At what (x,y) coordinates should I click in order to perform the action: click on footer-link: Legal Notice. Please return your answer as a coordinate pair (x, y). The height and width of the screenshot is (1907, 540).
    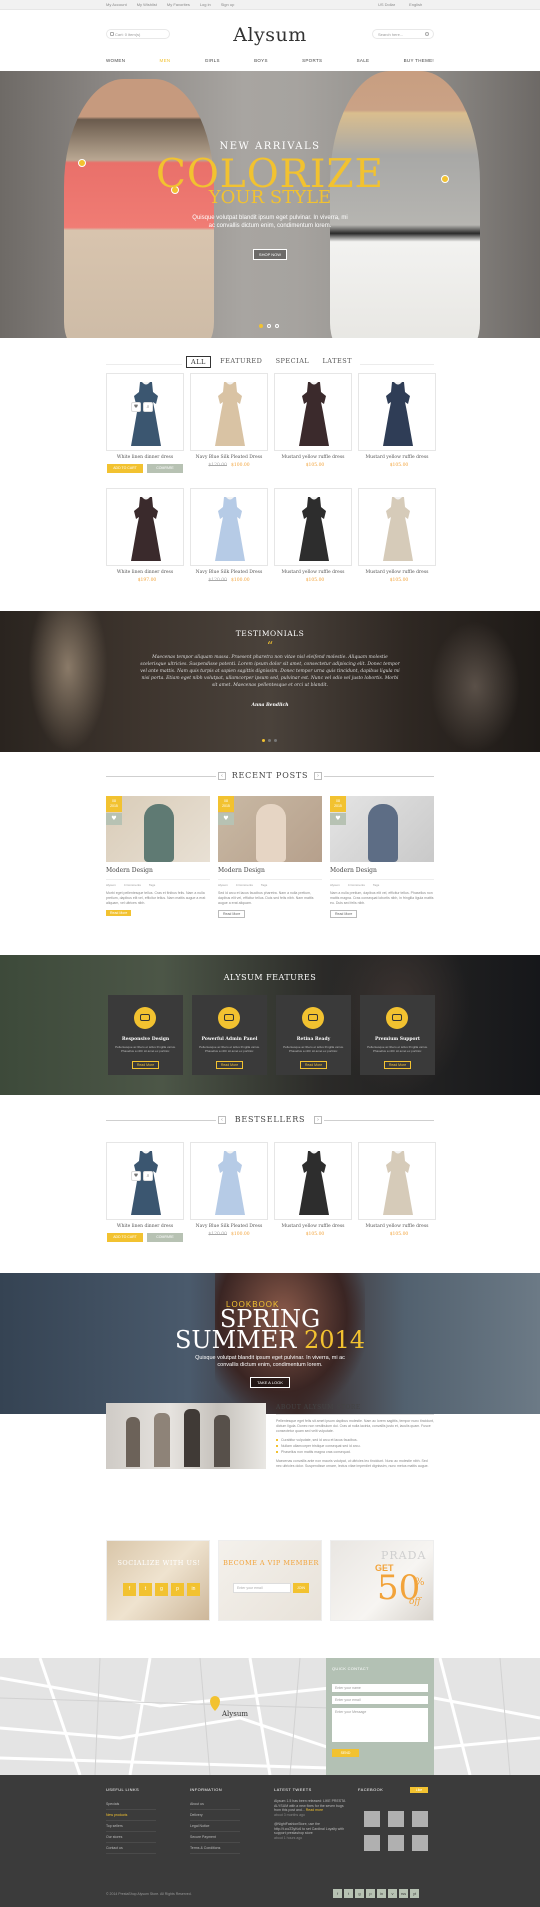
    Looking at the image, I should click on (215, 1826).